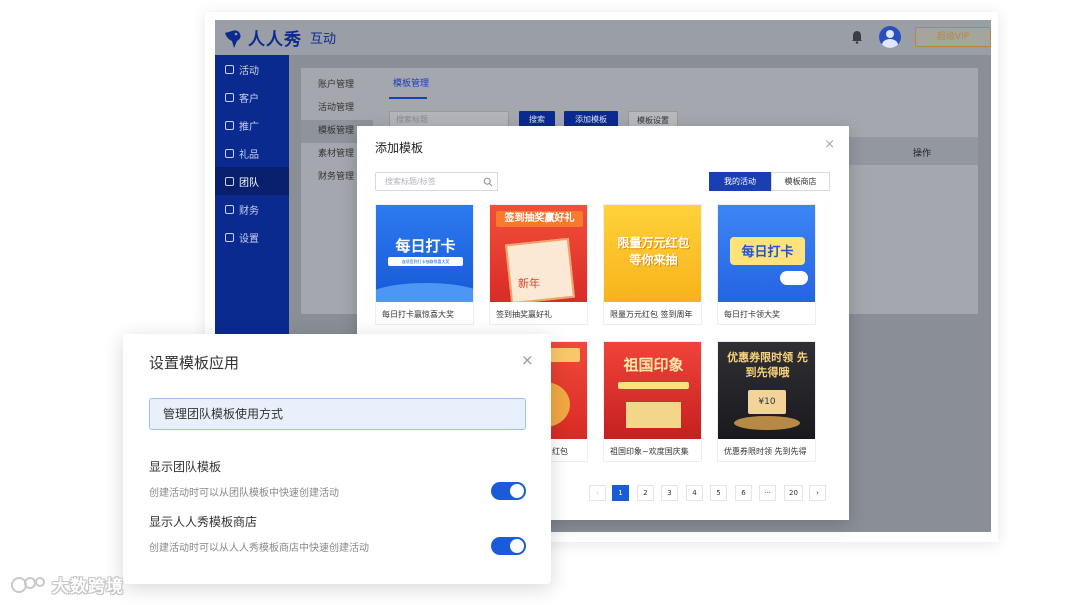  I want to click on template-search-button, so click(488, 181).